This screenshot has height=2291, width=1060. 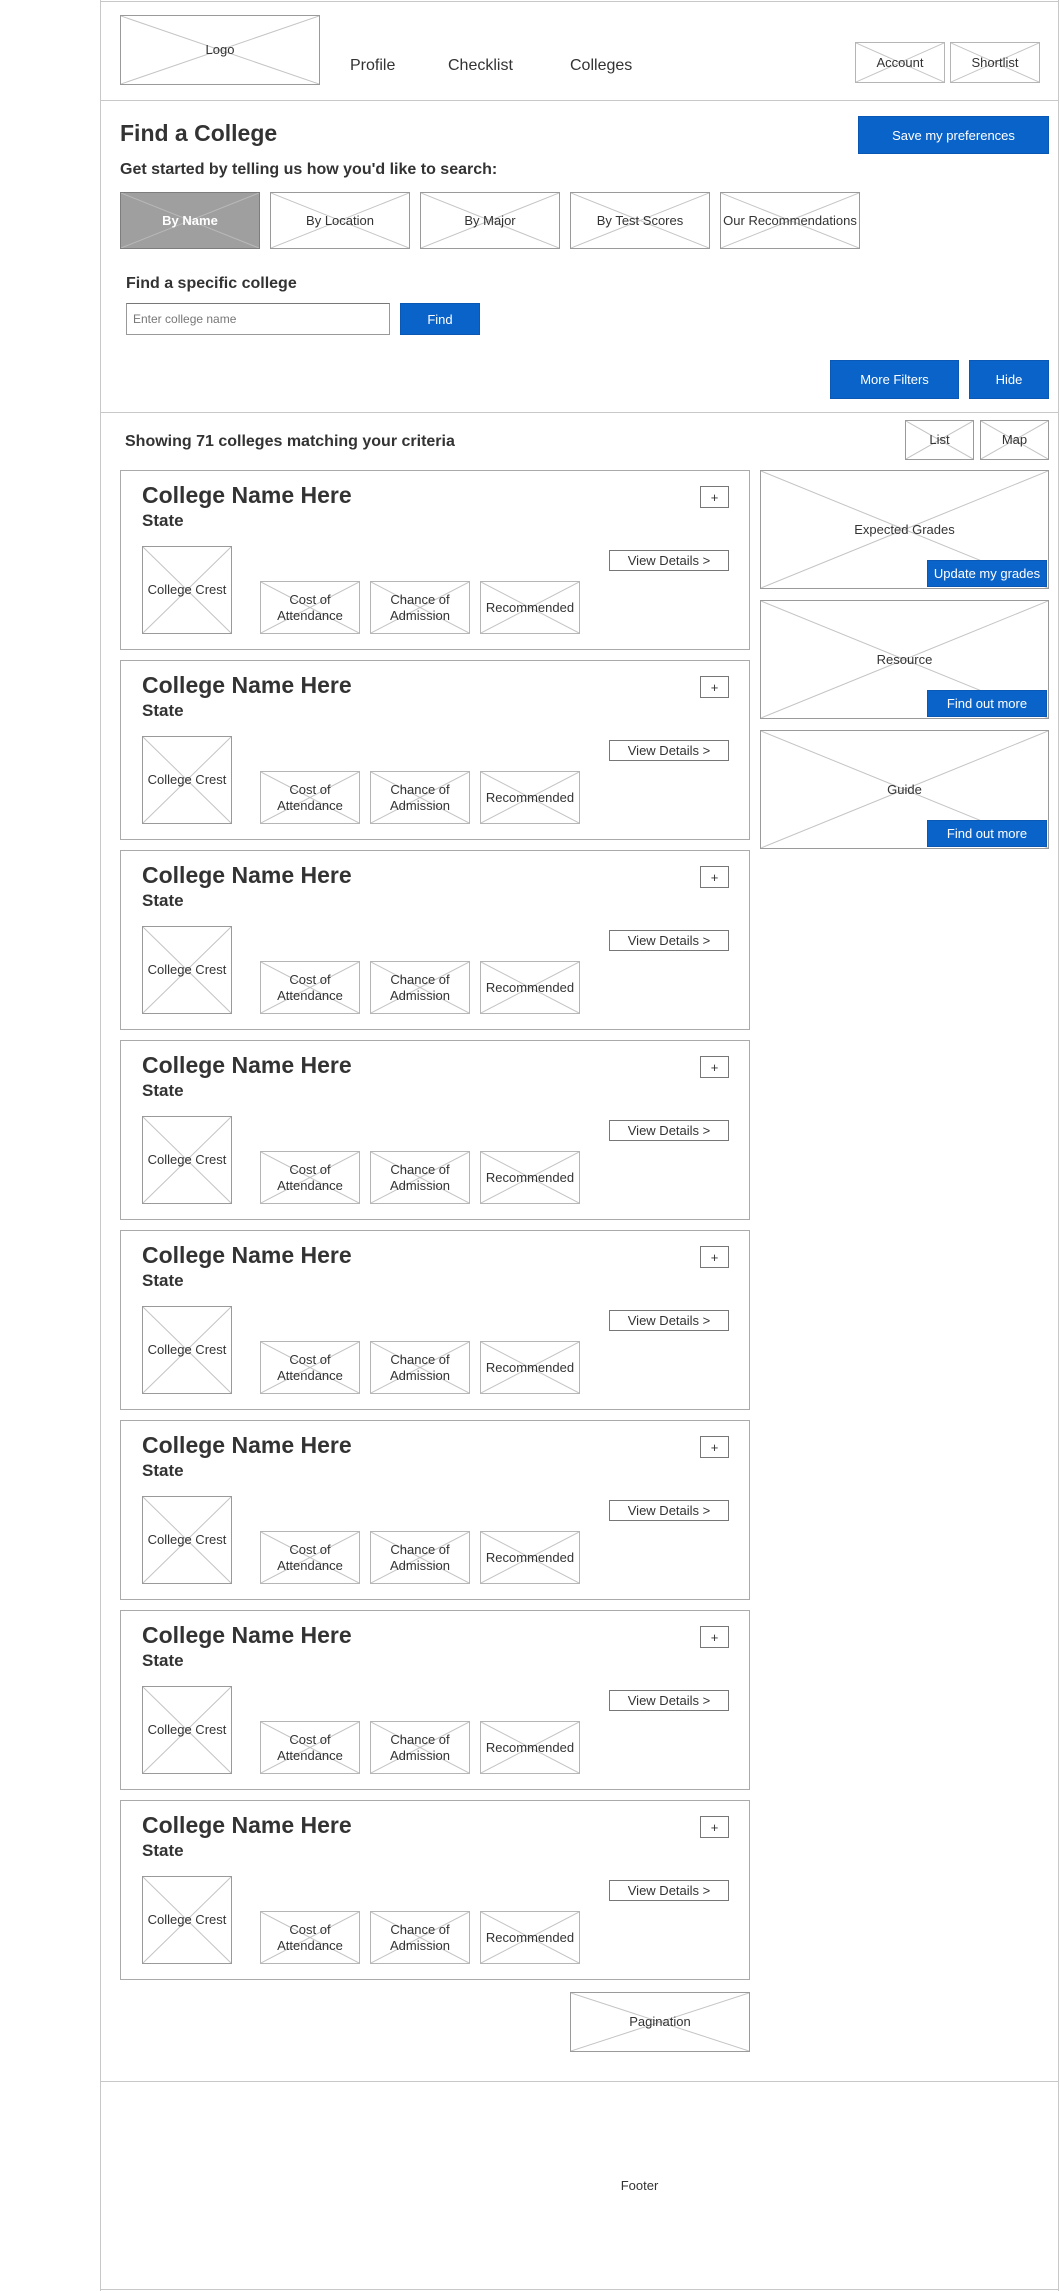 I want to click on hide-filters-button: Hide, so click(x=1009, y=379).